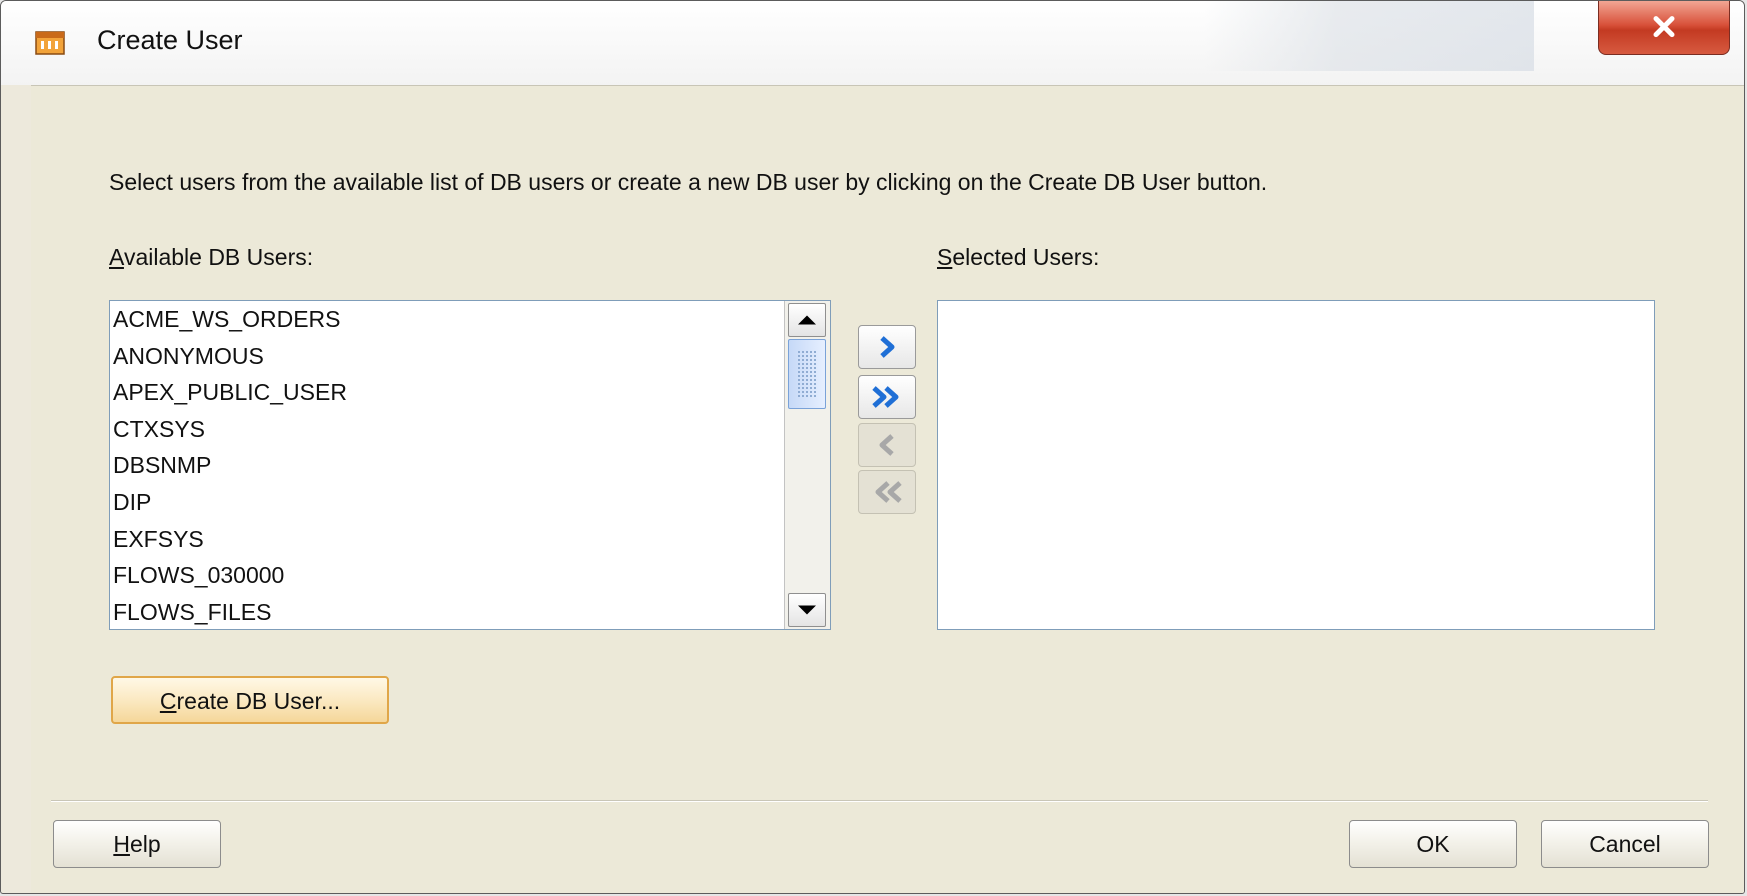  What do you see at coordinates (1369, 36) in the screenshot?
I see `background-window-ghost` at bounding box center [1369, 36].